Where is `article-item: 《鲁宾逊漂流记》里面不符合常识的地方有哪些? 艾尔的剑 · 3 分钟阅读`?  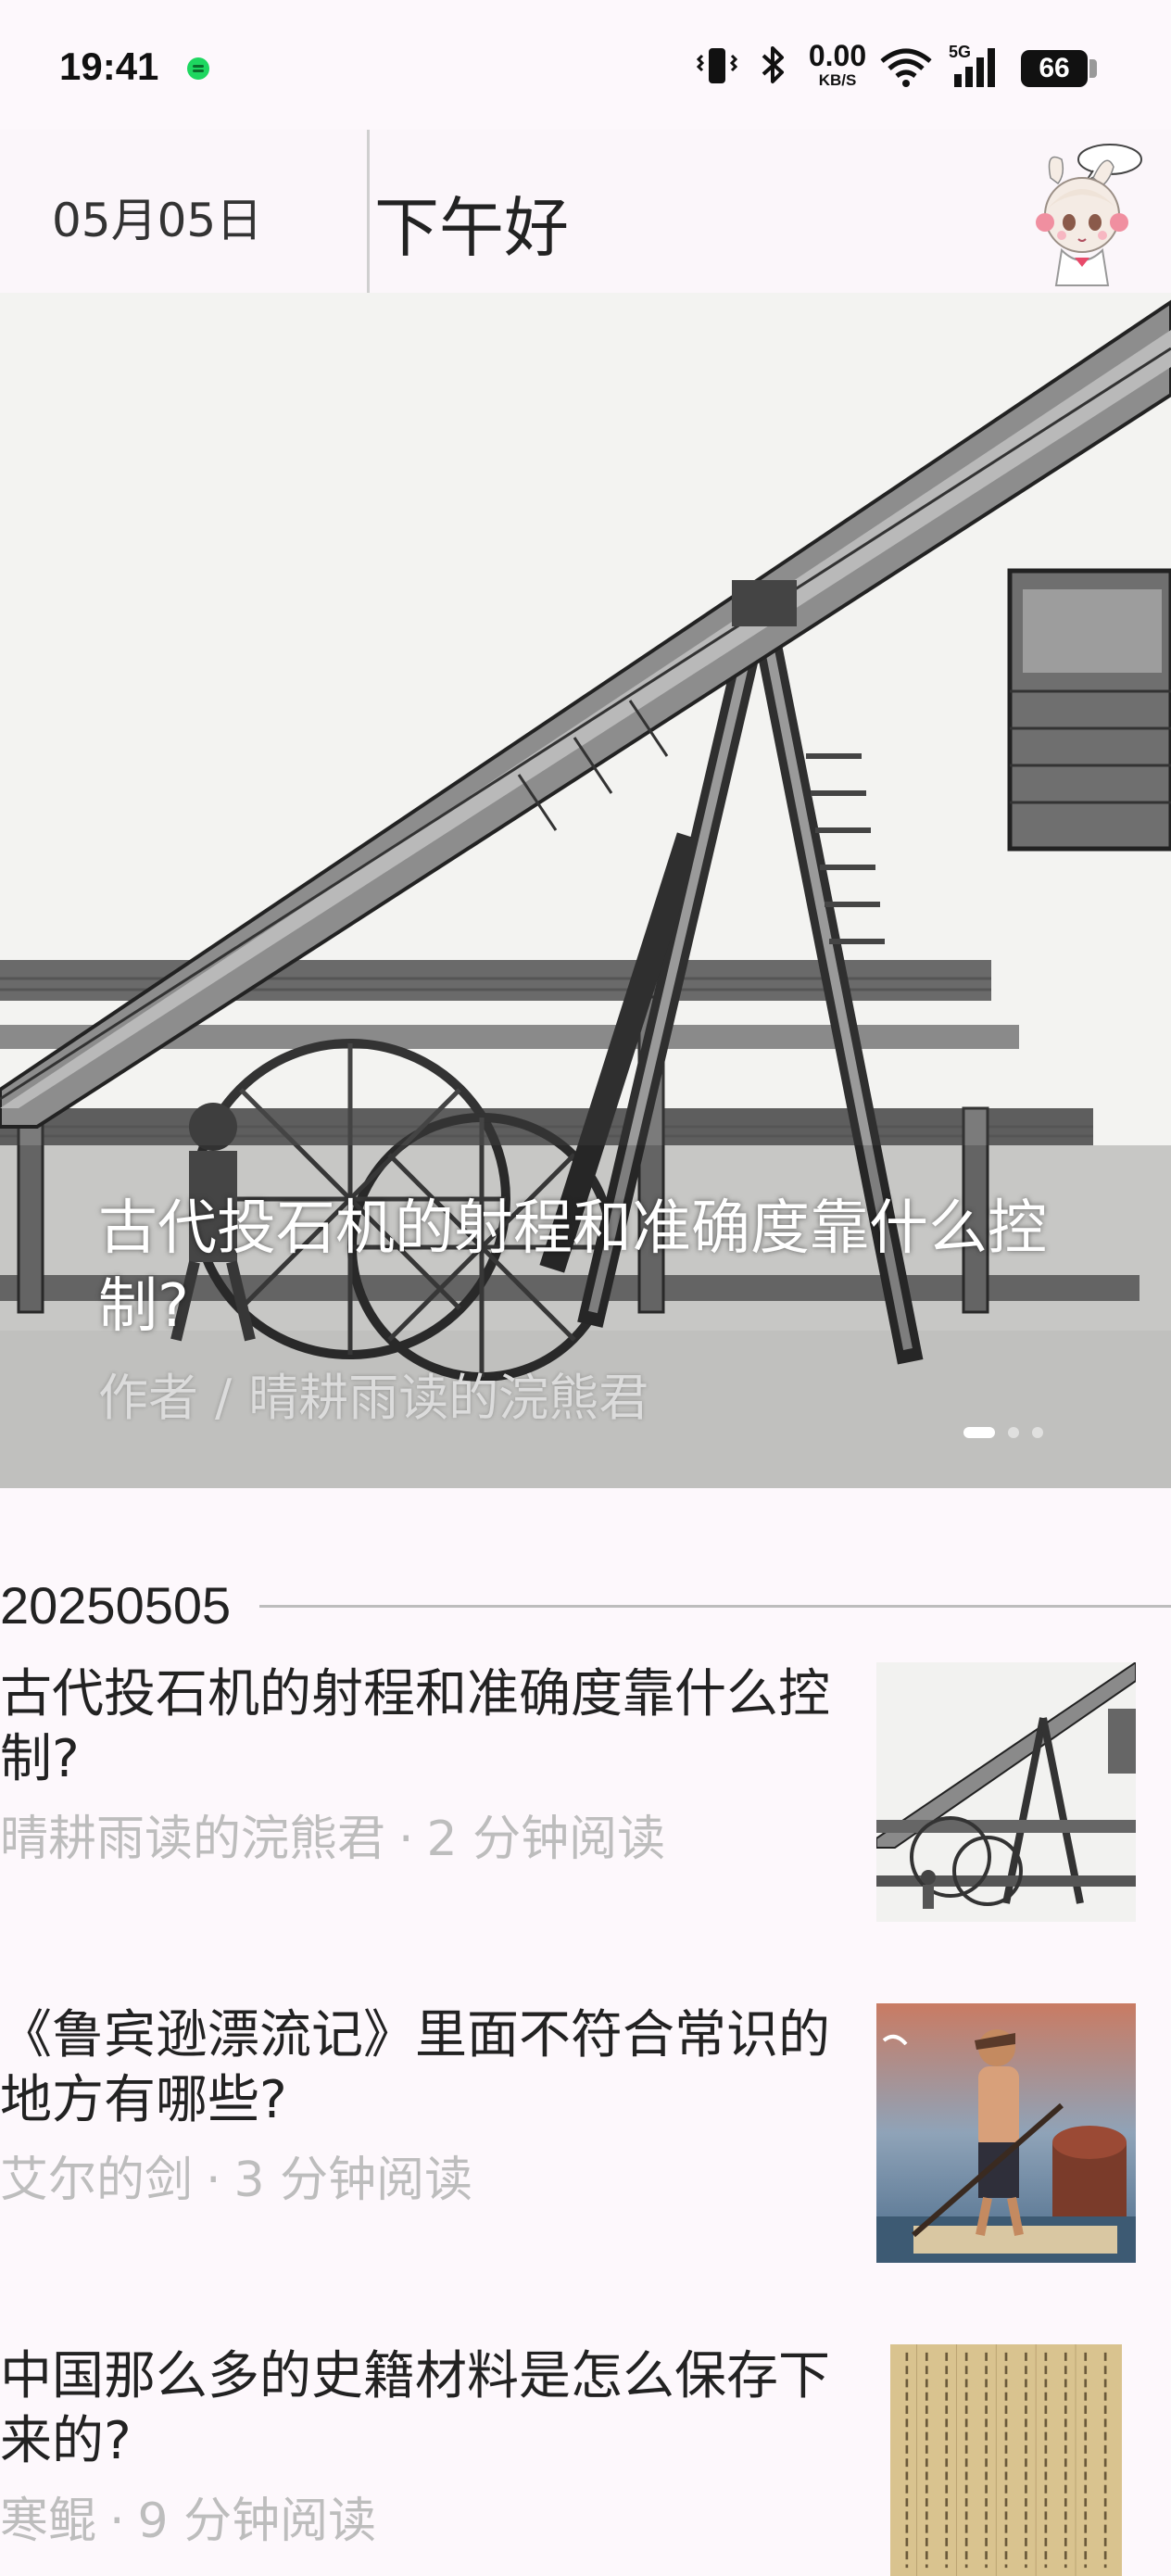
article-item: 《鲁宾逊漂流记》里面不符合常识的地方有哪些? 艾尔的剑 · 3 分钟阅读 is located at coordinates (585, 2133).